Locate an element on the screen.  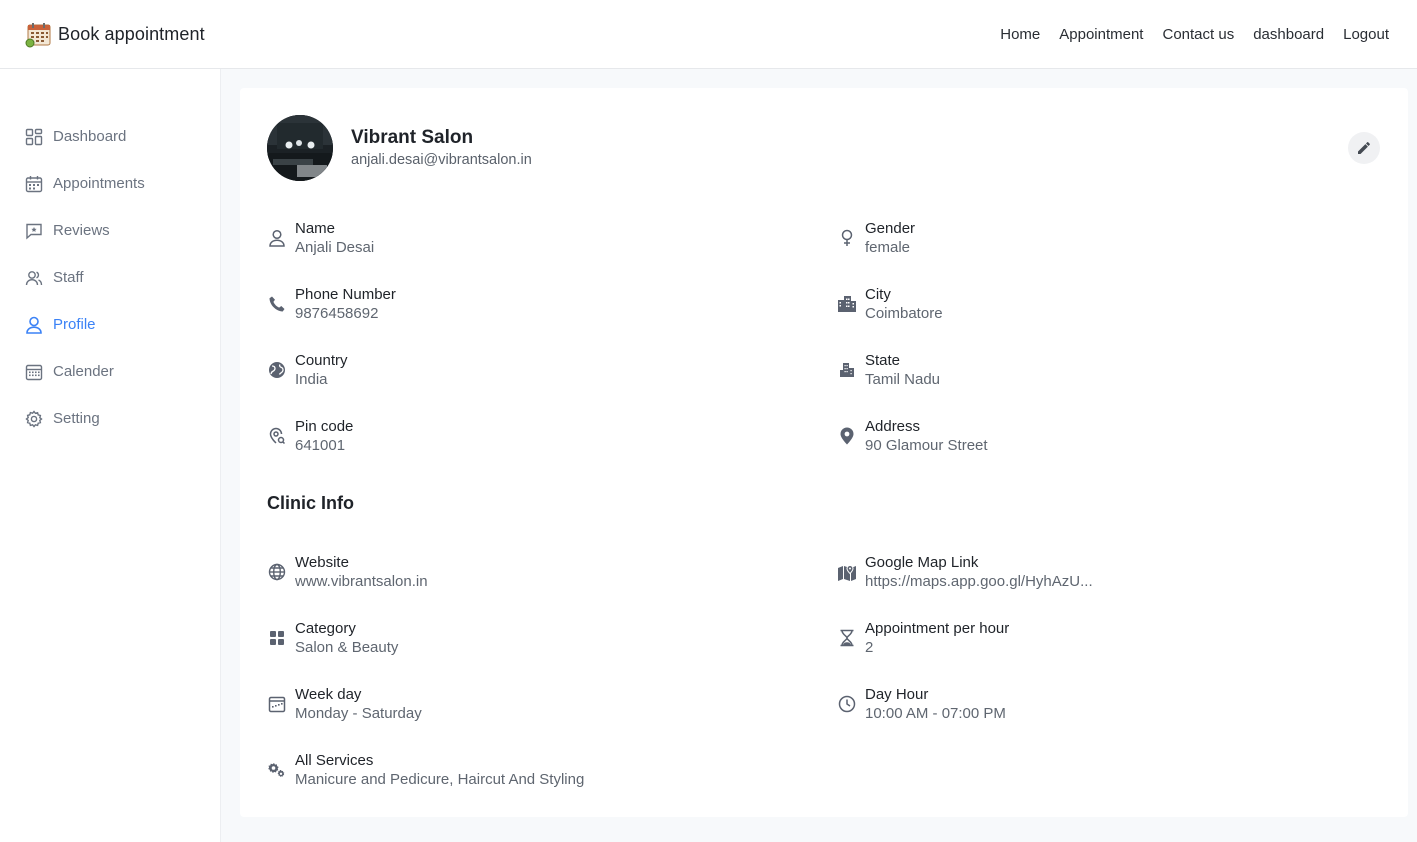
user-outline-icon is located at coordinates (277, 238).